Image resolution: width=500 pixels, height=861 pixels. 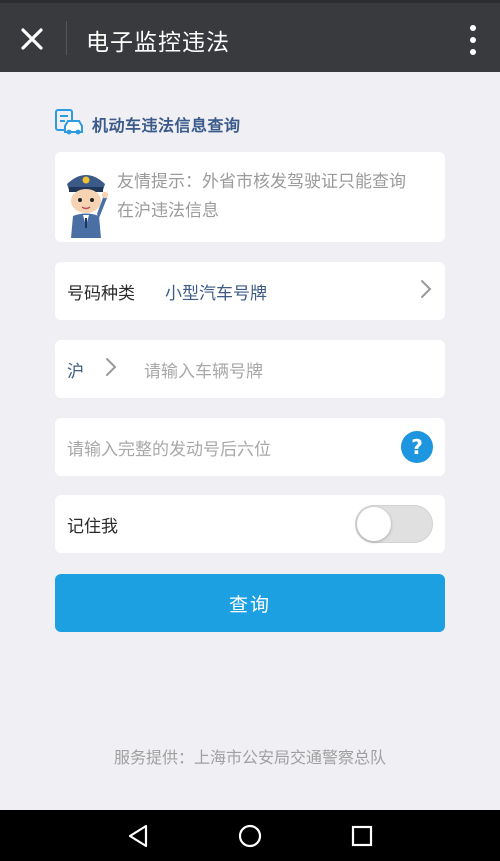 What do you see at coordinates (166, 125) in the screenshot?
I see `section-heading-text: 机动车违法信息查询` at bounding box center [166, 125].